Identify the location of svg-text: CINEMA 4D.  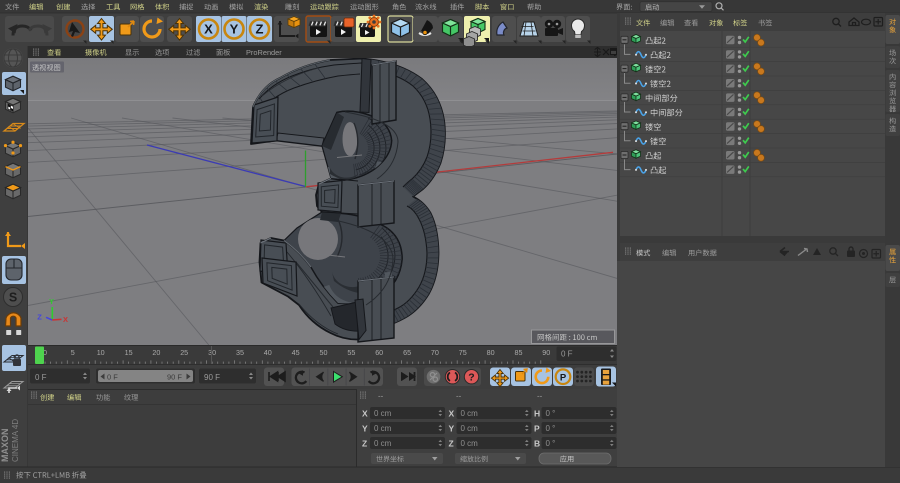
(15, 440).